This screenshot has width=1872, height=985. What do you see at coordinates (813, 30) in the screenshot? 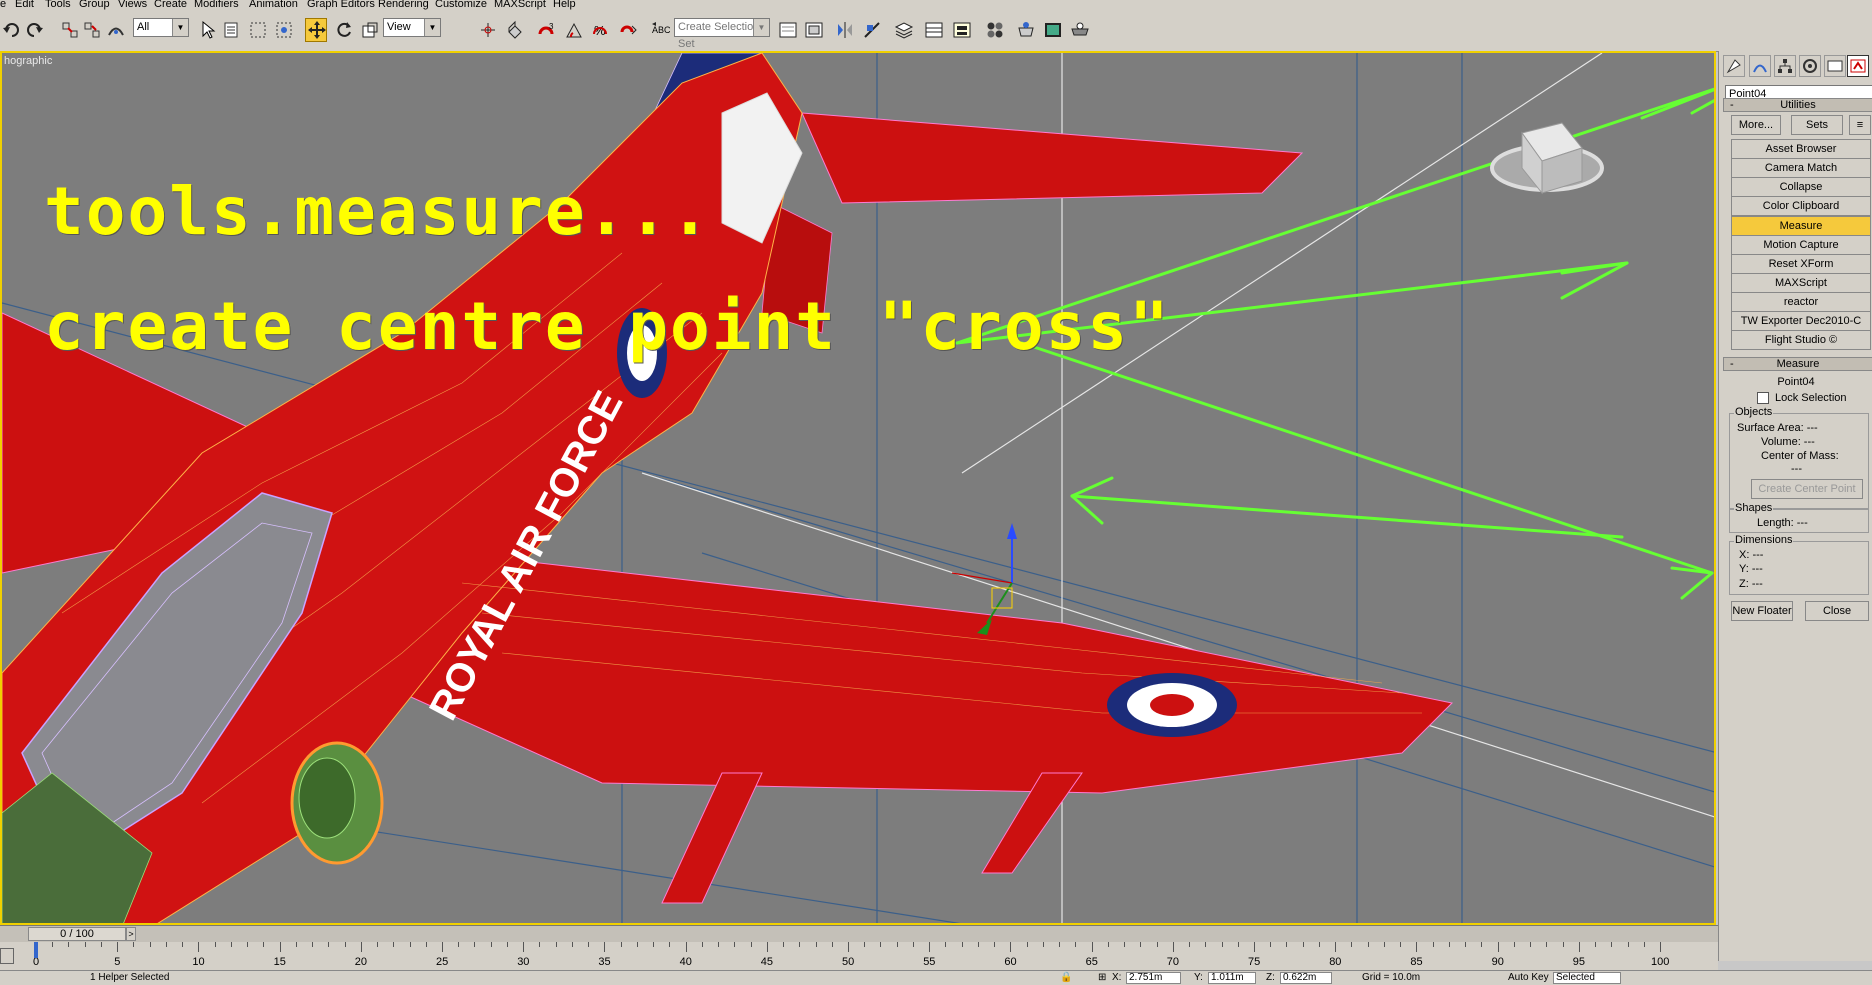
I see `align-icon` at bounding box center [813, 30].